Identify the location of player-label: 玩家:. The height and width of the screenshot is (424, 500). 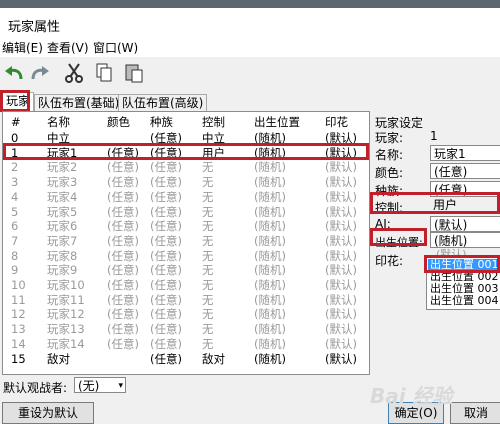
(389, 138).